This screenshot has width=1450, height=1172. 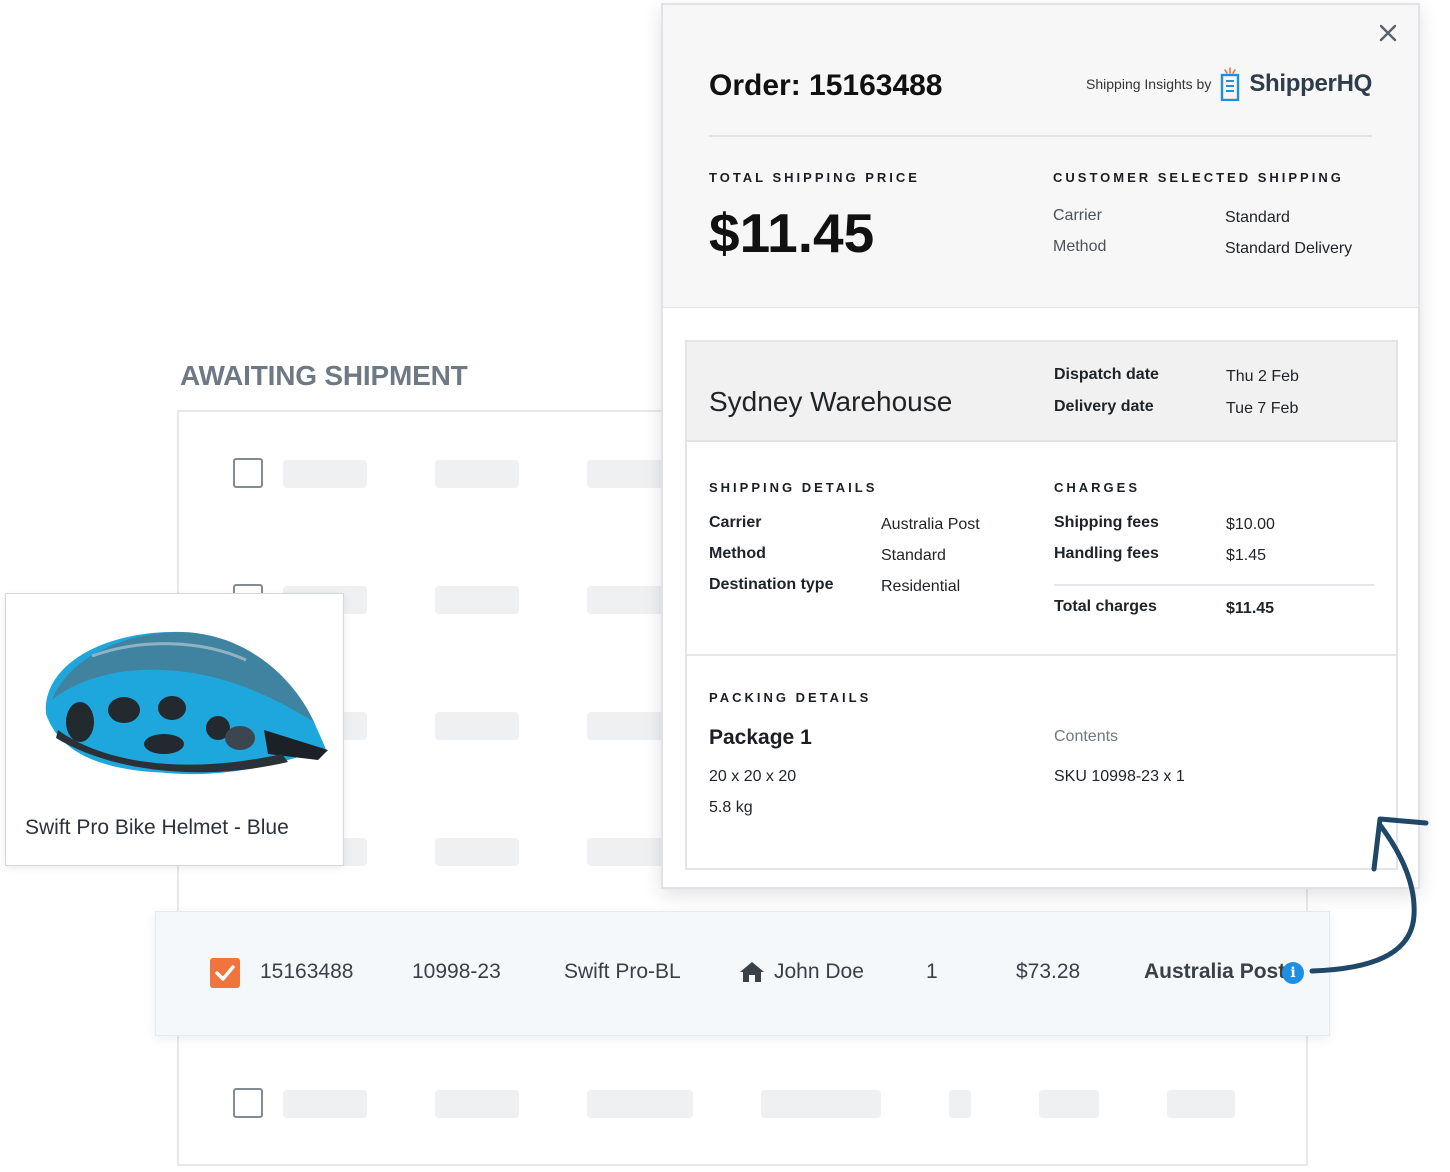 What do you see at coordinates (1105, 606) in the screenshot?
I see `total-charges-key: Total charges` at bounding box center [1105, 606].